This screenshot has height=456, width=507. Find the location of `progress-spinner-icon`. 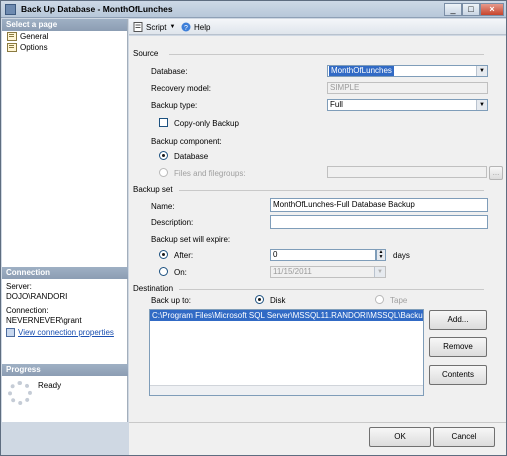

progress-spinner-icon is located at coordinates (20, 393).